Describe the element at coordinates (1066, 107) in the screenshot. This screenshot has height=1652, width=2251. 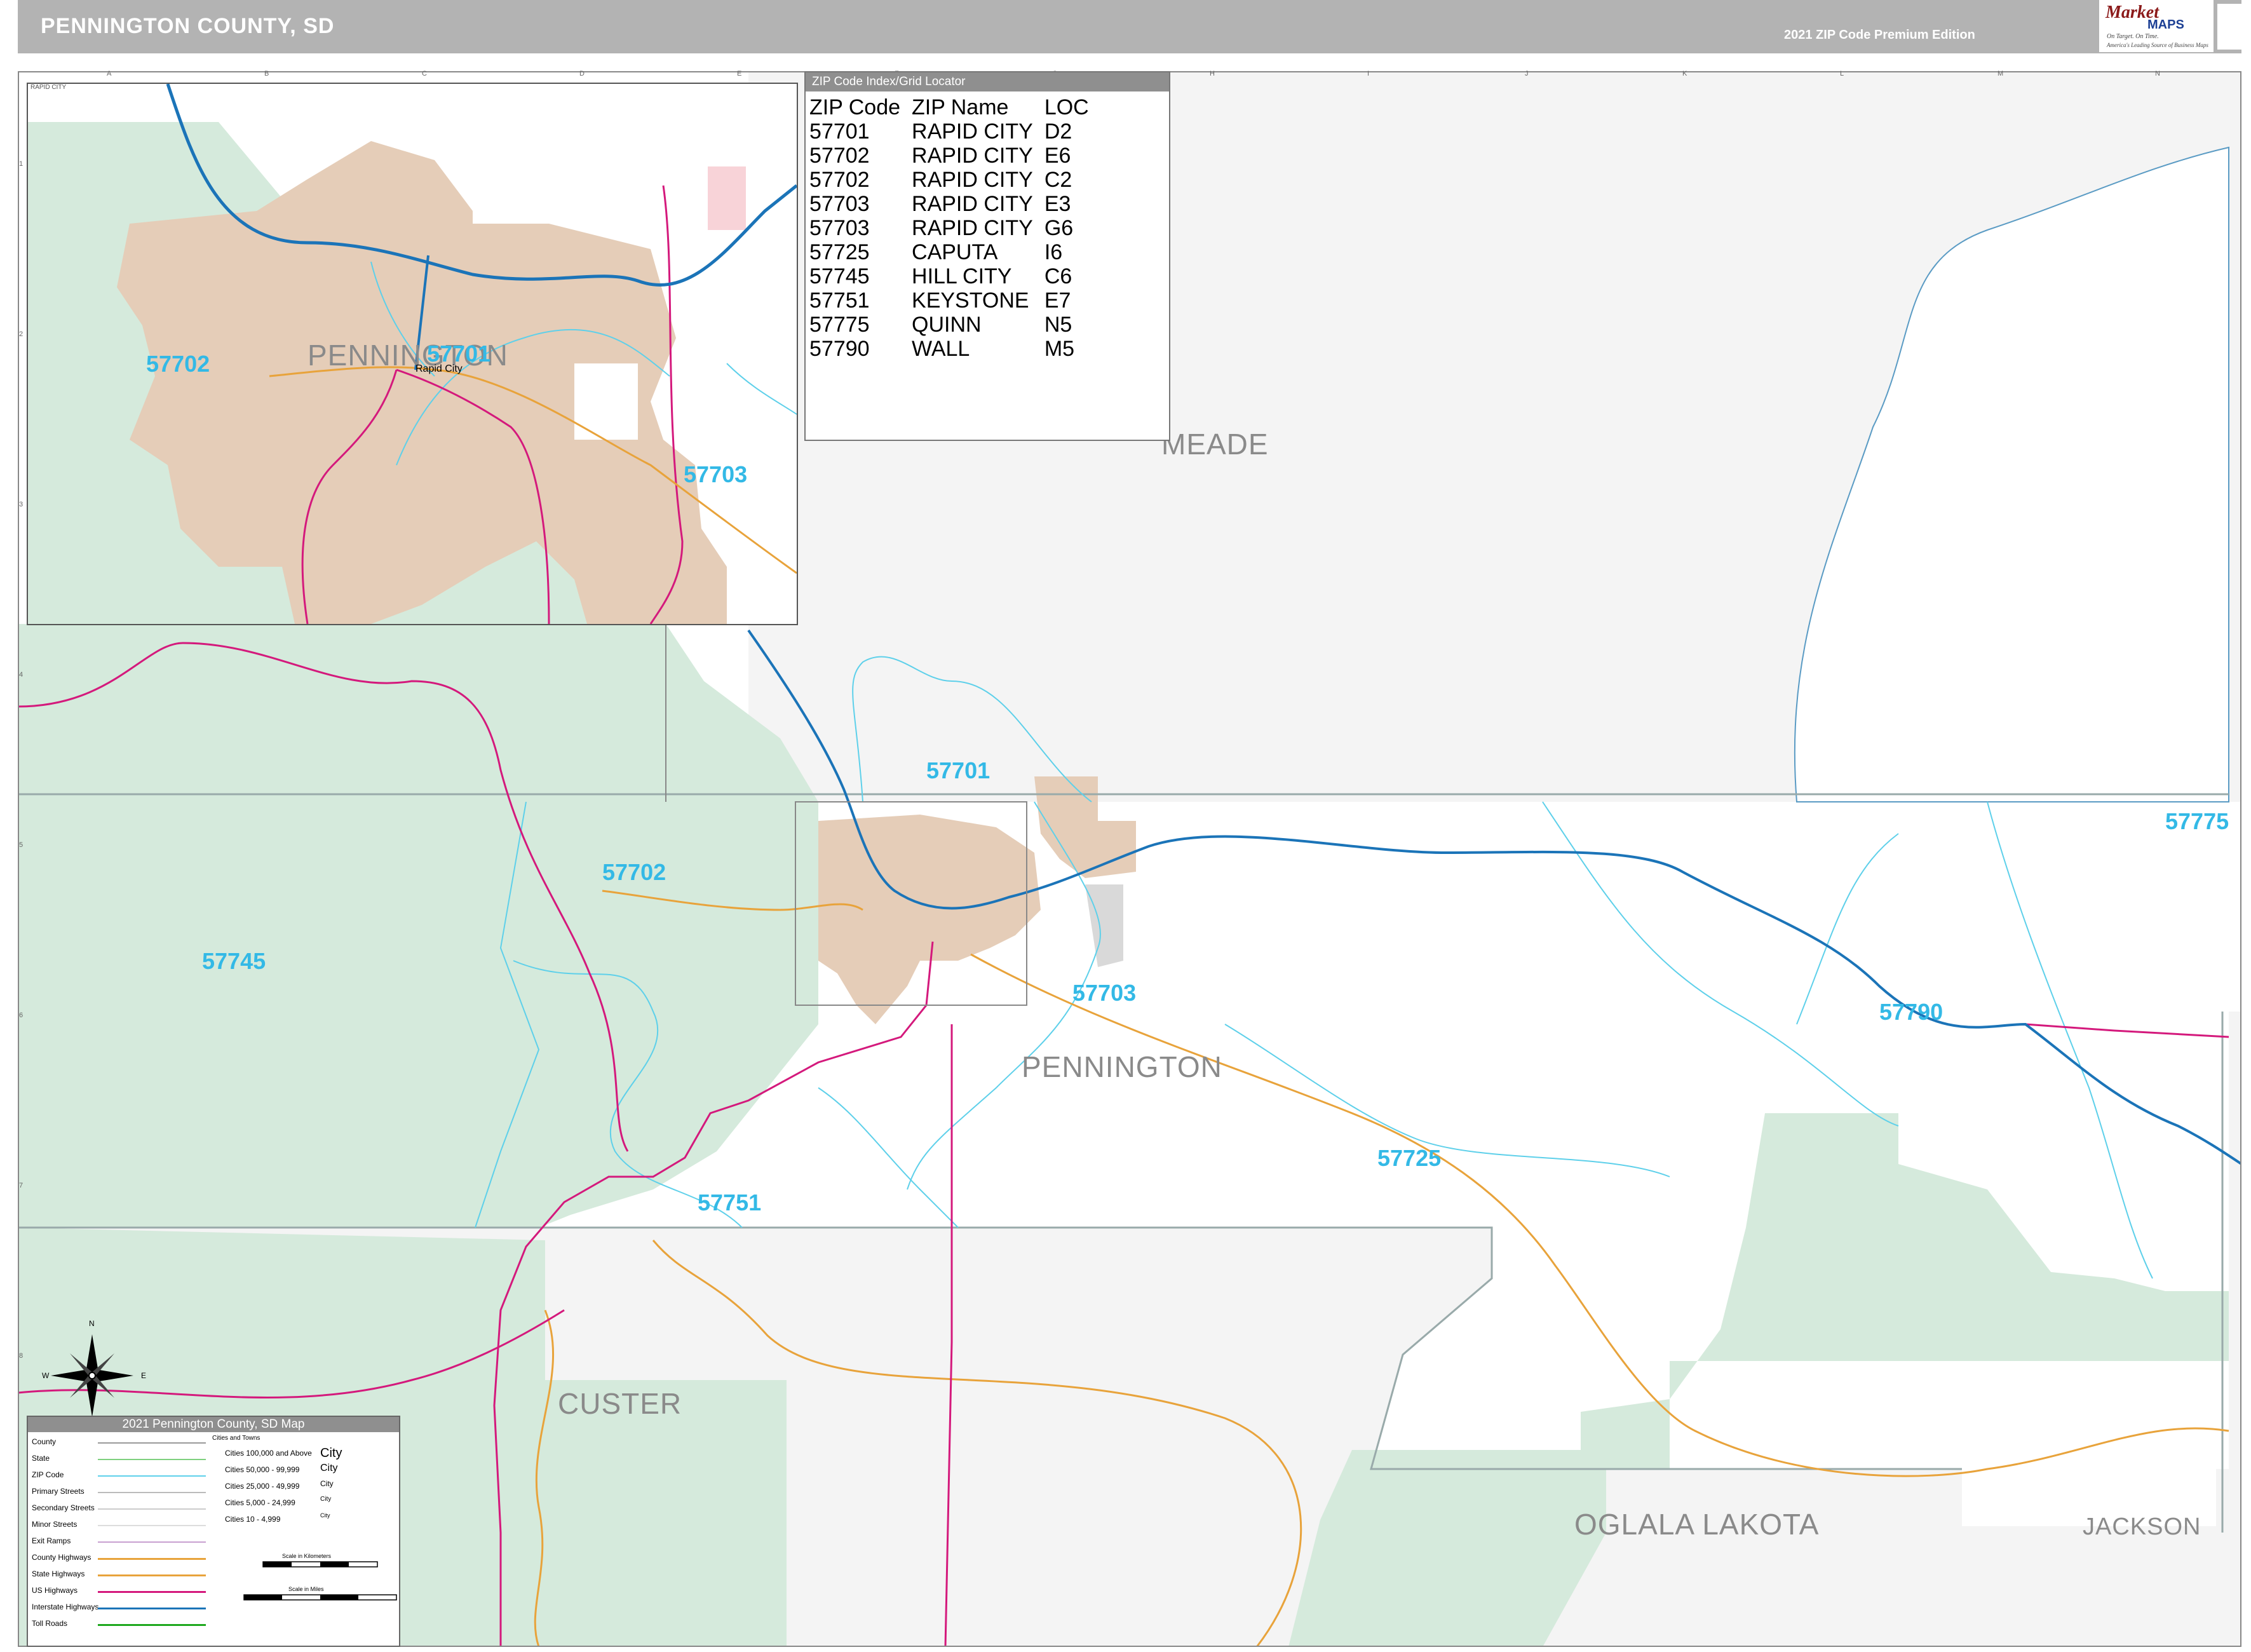
I see `zip-index-header-loc: LOC` at that location.